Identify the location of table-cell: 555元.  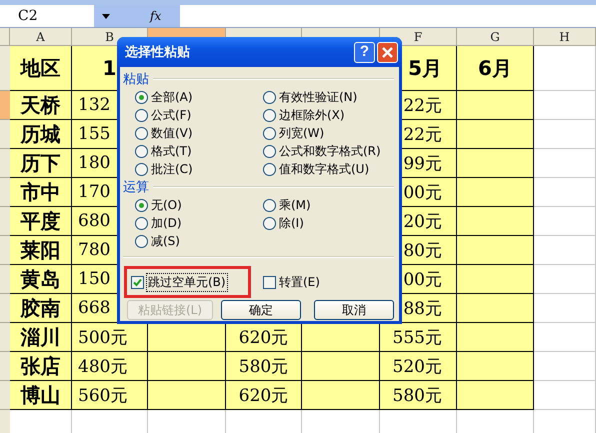
(418, 337).